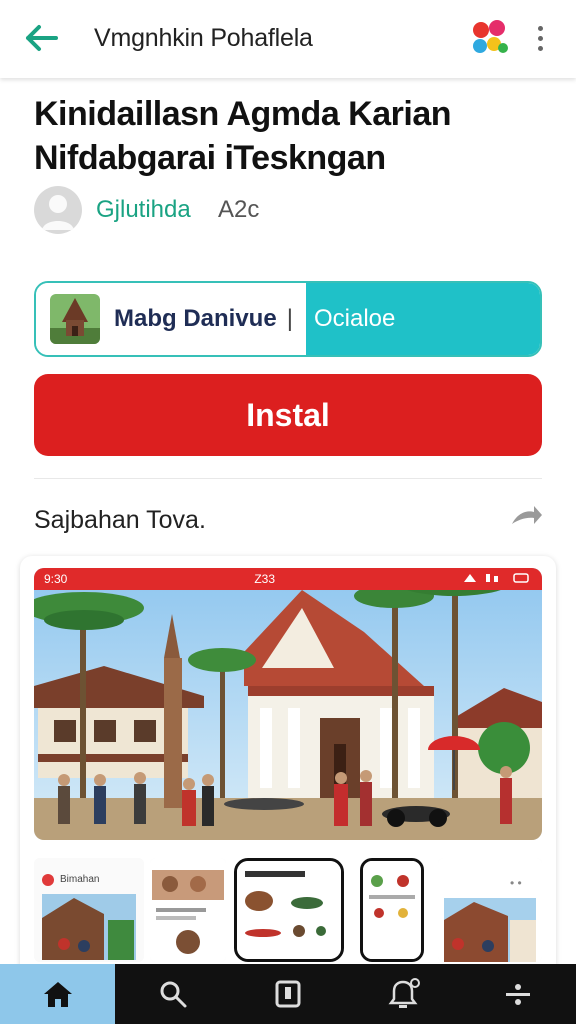  I want to click on nav-library, so click(287, 994).